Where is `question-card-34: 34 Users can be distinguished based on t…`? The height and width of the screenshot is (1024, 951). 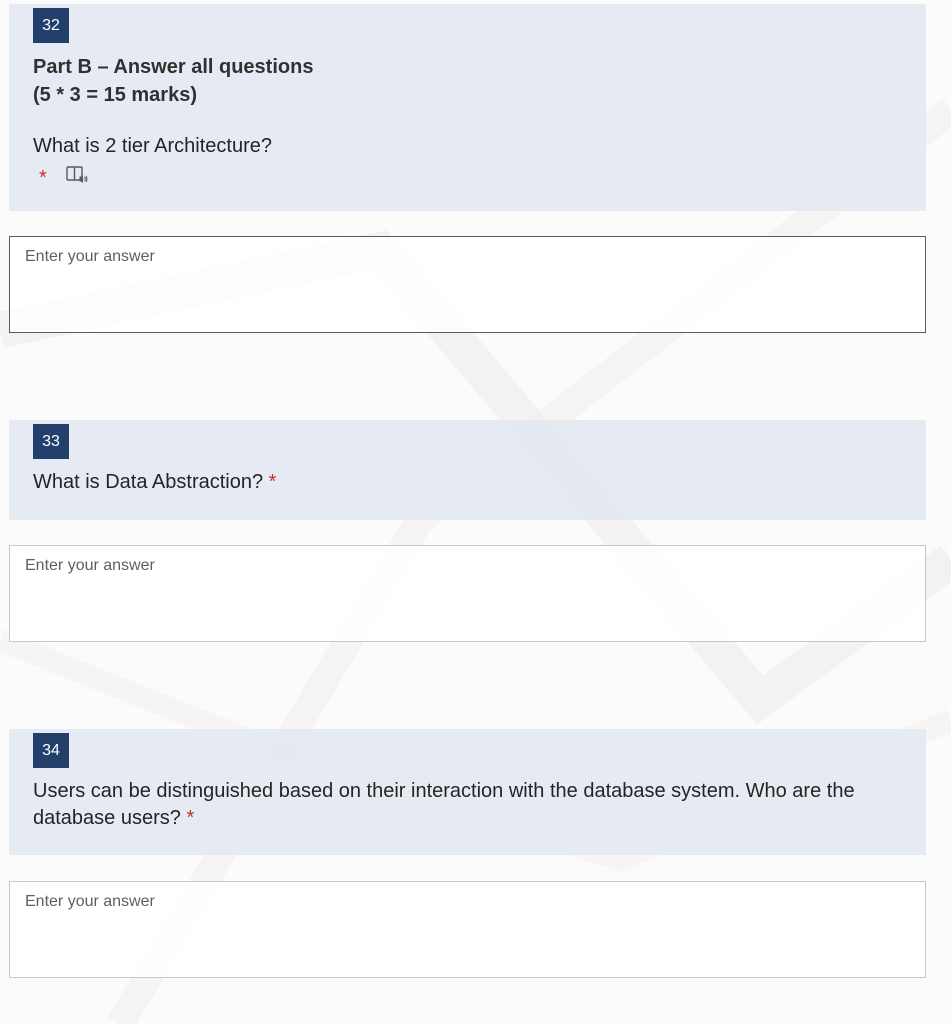
question-card-34: 34 Users can be distinguished based on t… is located at coordinates (467, 792).